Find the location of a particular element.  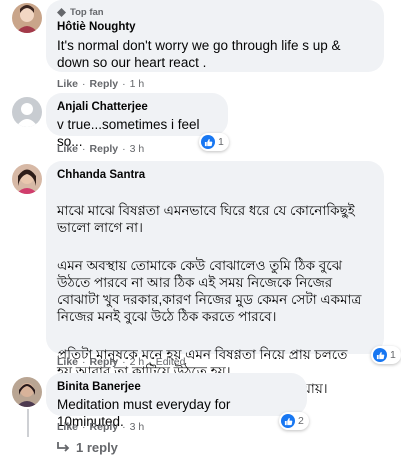

view-replies-link: 1 reply is located at coordinates (87, 447).